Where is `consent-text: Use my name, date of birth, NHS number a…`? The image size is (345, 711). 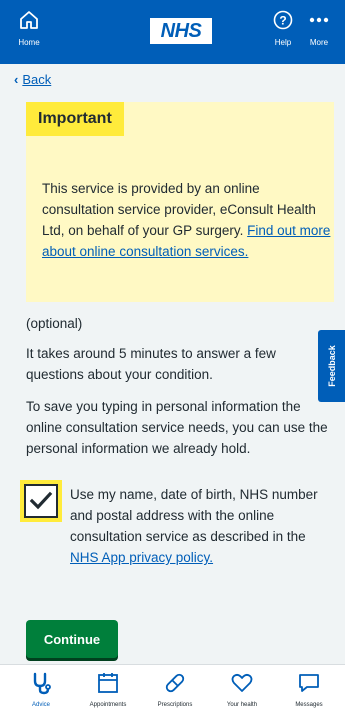
consent-text: Use my name, date of birth, NHS number a… is located at coordinates (194, 515).